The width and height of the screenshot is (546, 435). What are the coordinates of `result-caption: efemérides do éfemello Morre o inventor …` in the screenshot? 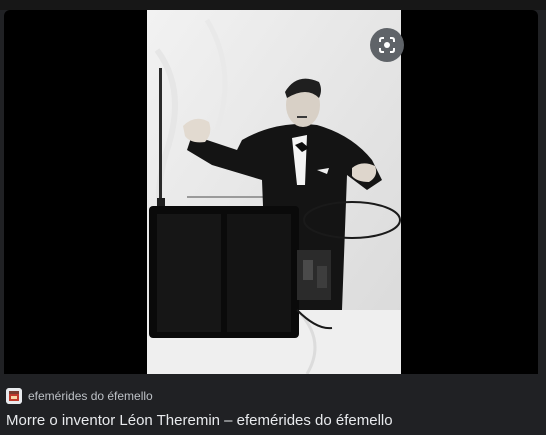 It's located at (273, 404).